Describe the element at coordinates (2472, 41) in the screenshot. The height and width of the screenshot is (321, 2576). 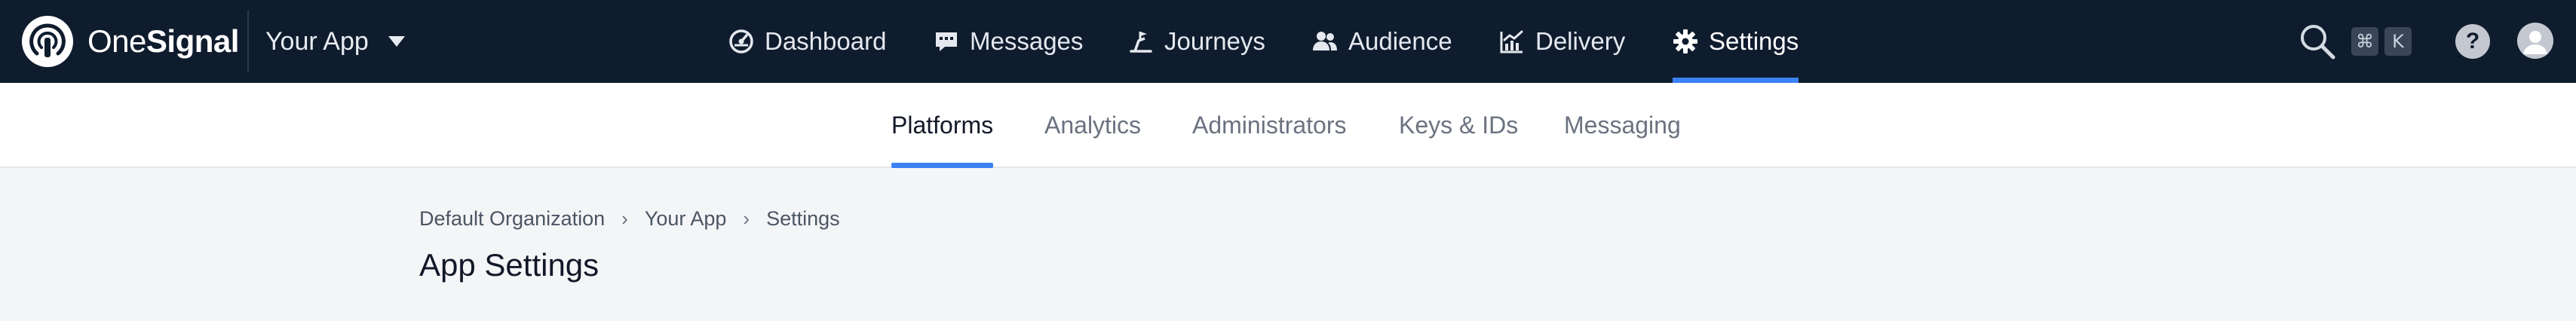
I see `help-button: ?` at that location.